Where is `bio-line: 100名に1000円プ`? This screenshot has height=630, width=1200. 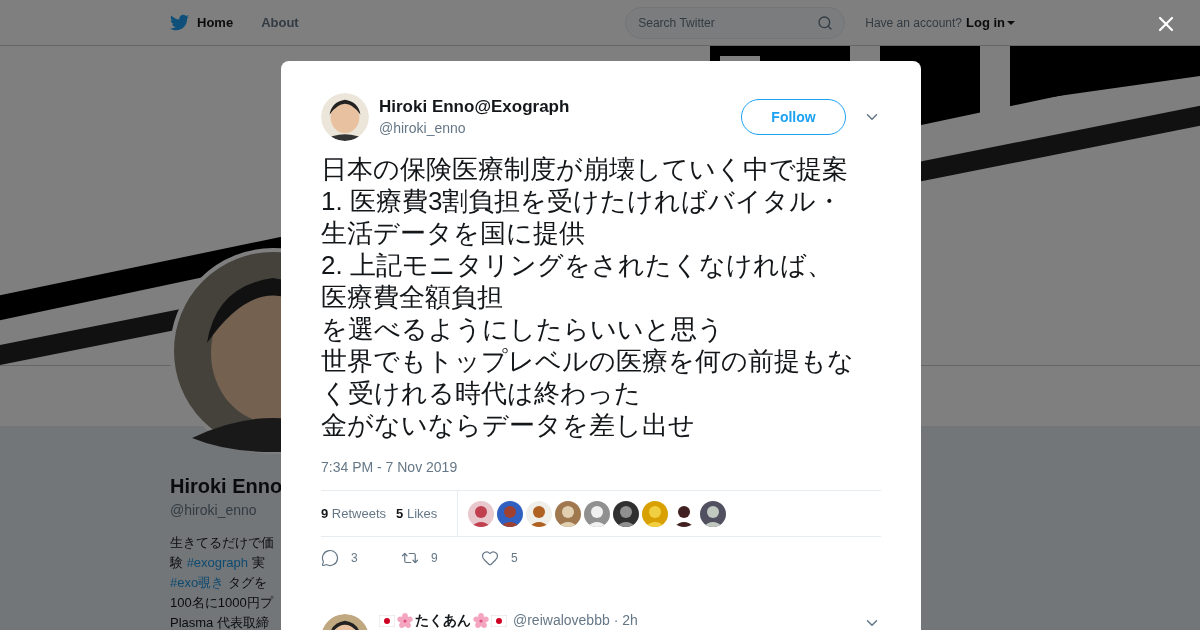
bio-line: 100名に1000円プ is located at coordinates (221, 603).